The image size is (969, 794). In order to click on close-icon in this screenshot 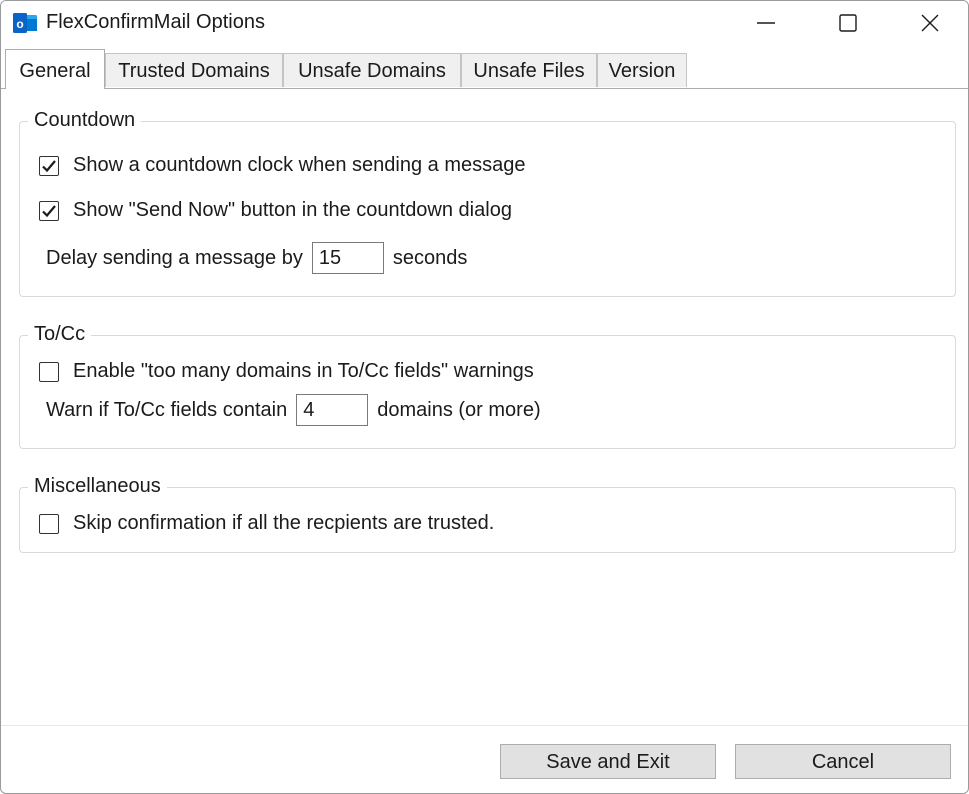, I will do `click(930, 23)`.